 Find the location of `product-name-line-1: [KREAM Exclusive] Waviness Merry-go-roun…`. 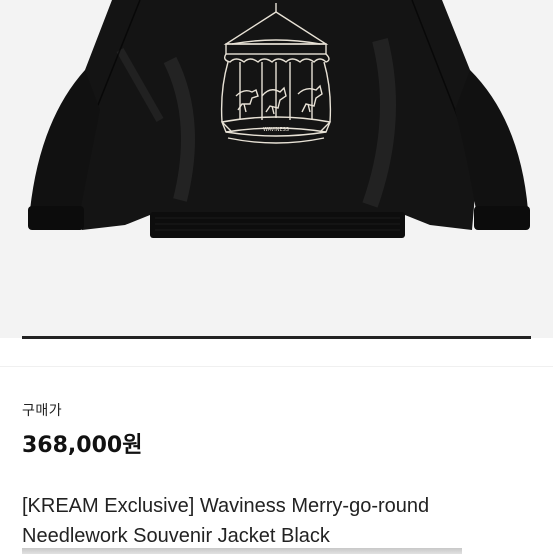

product-name-line-1: [KREAM Exclusive] Waviness Merry-go-roun… is located at coordinates (226, 506).